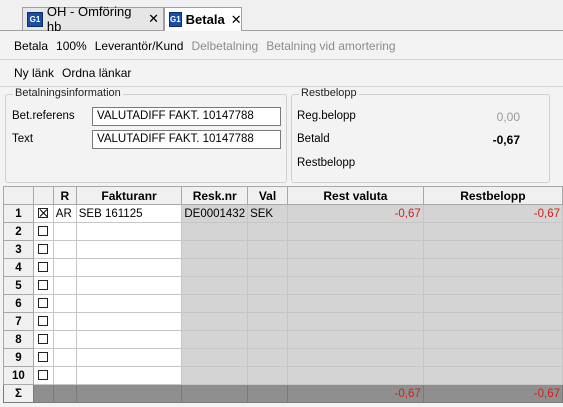 The image size is (563, 407). What do you see at coordinates (71, 46) in the screenshot?
I see `percent-100-button: 100%` at bounding box center [71, 46].